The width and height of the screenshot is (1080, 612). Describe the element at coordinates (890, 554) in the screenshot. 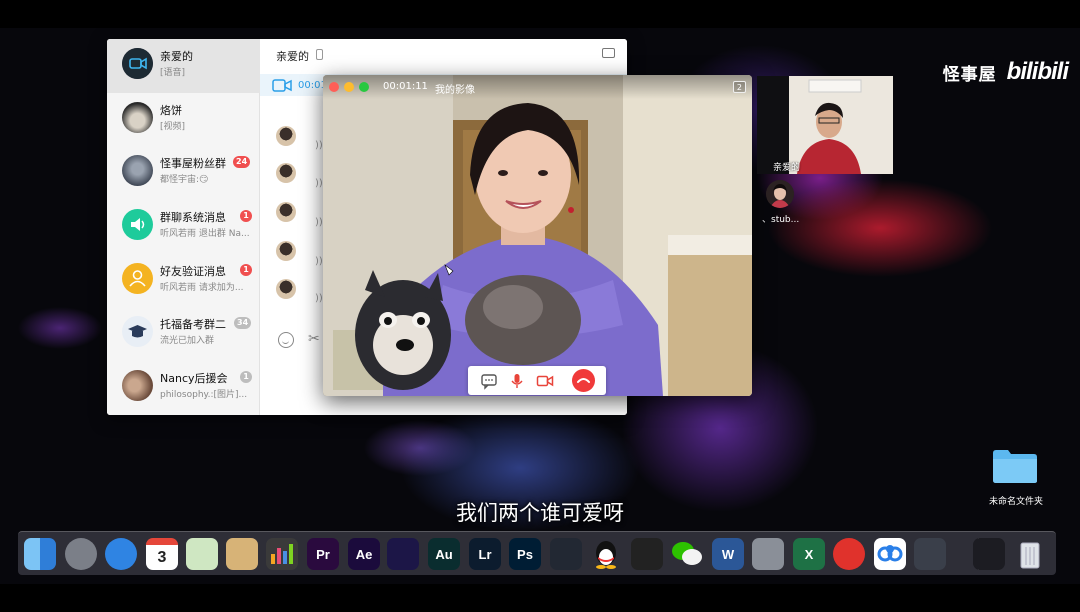

I see `baidu-netdisk-icon` at that location.